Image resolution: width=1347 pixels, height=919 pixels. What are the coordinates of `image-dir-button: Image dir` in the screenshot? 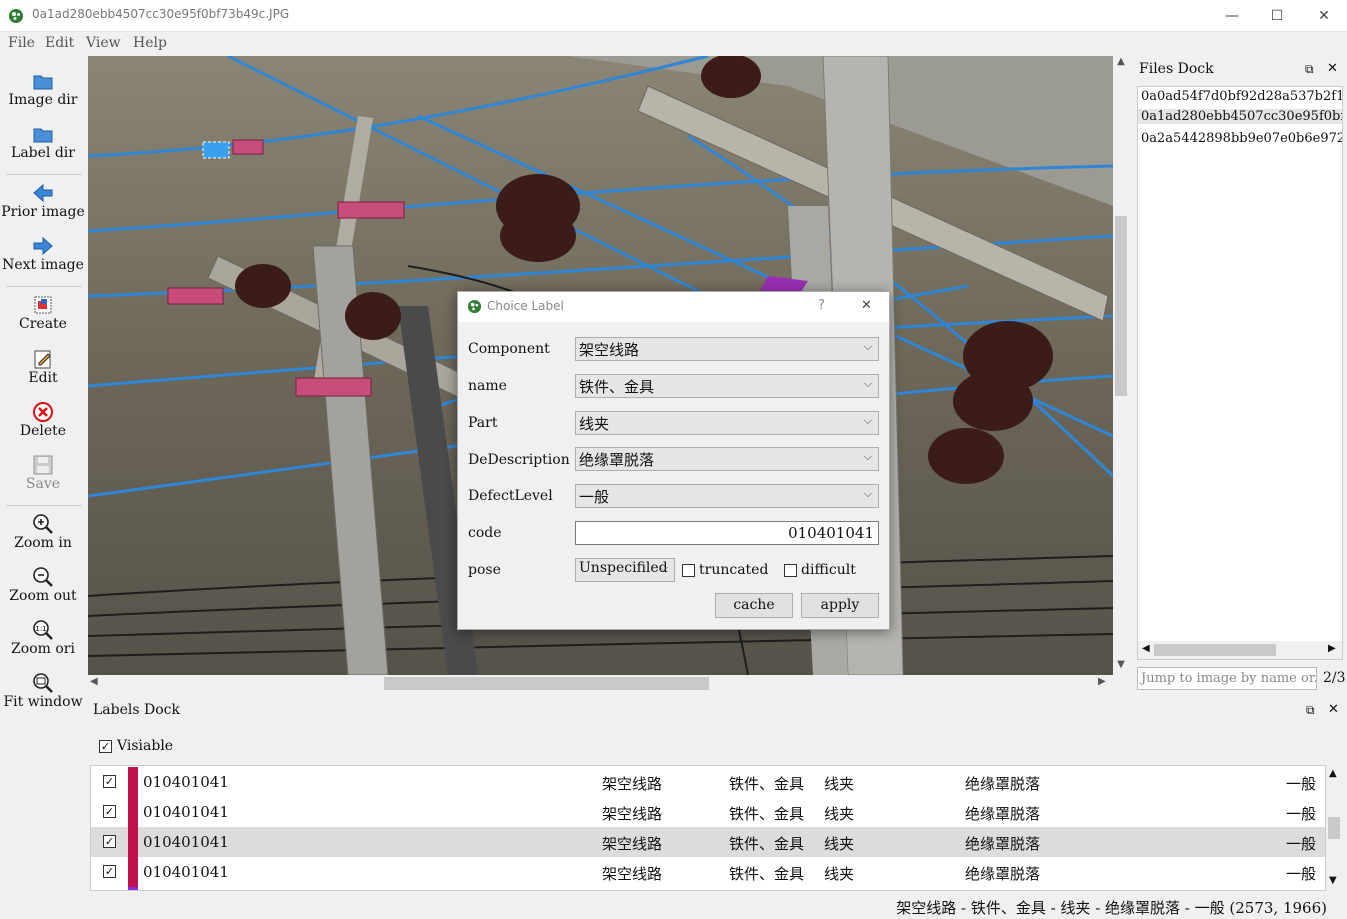 It's located at (43, 89).